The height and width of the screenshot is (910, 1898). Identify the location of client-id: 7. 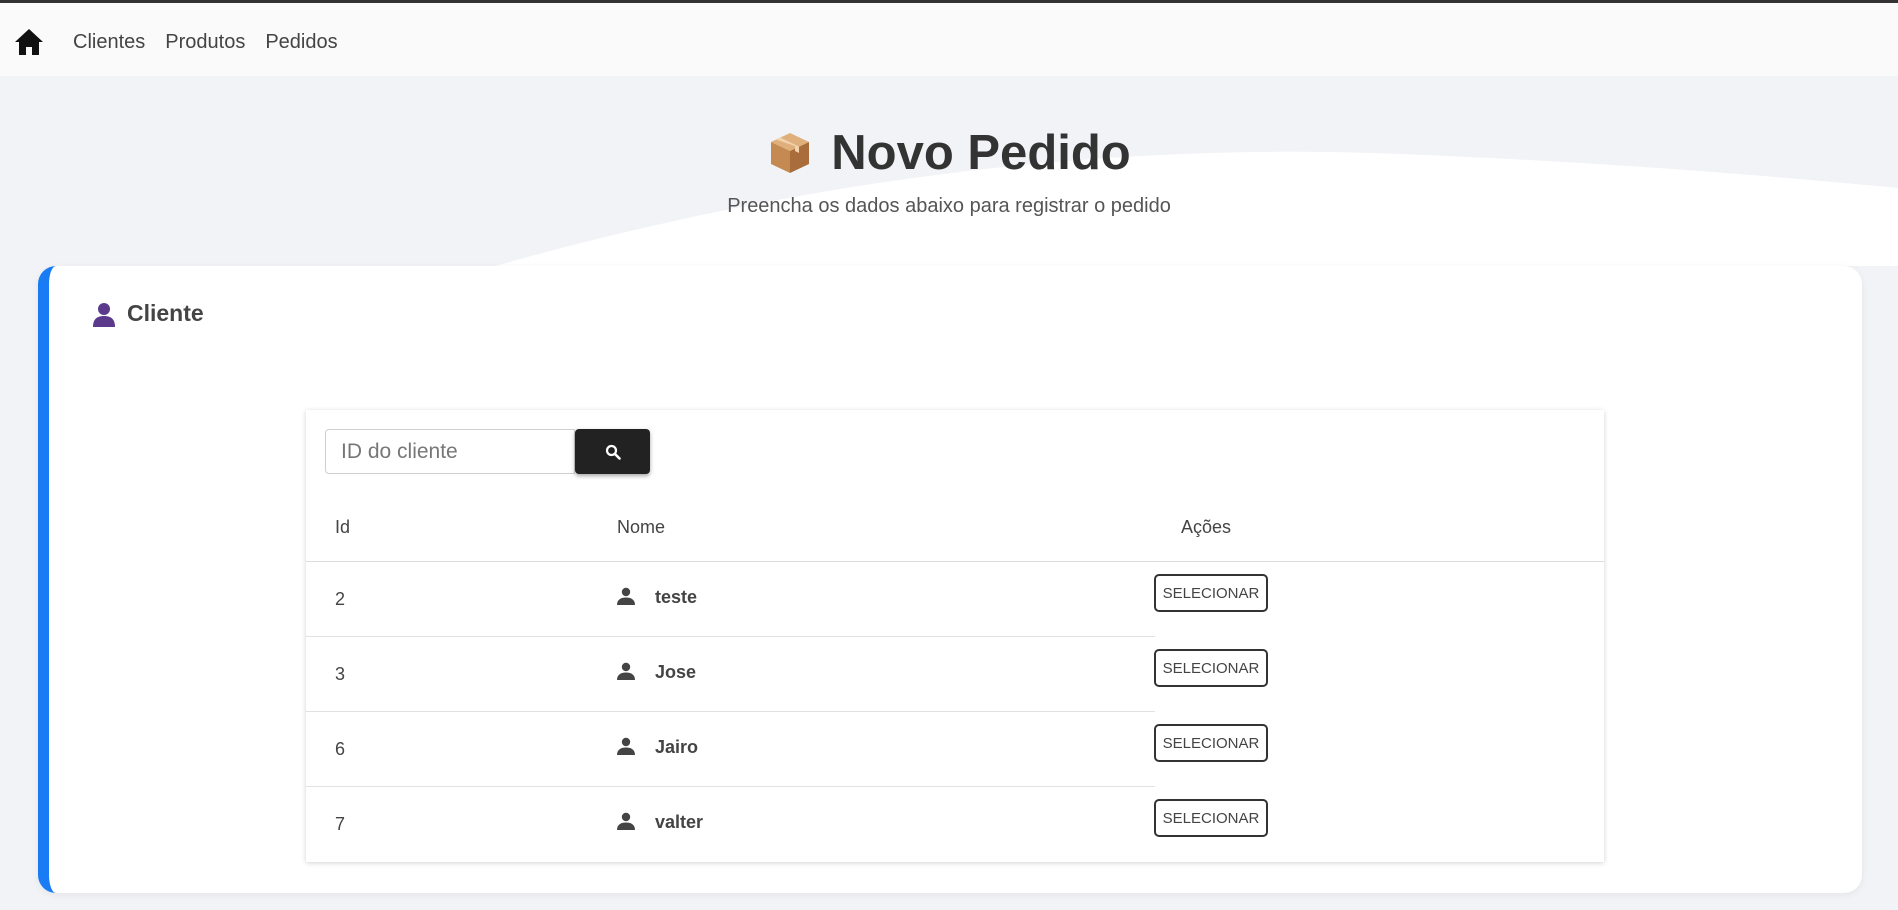
(340, 824).